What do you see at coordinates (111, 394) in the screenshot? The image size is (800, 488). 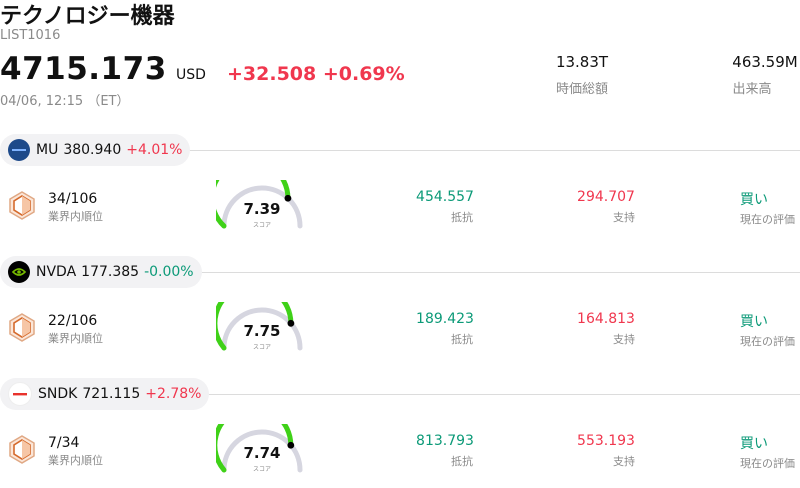 I see `stock-price: 721.115` at bounding box center [111, 394].